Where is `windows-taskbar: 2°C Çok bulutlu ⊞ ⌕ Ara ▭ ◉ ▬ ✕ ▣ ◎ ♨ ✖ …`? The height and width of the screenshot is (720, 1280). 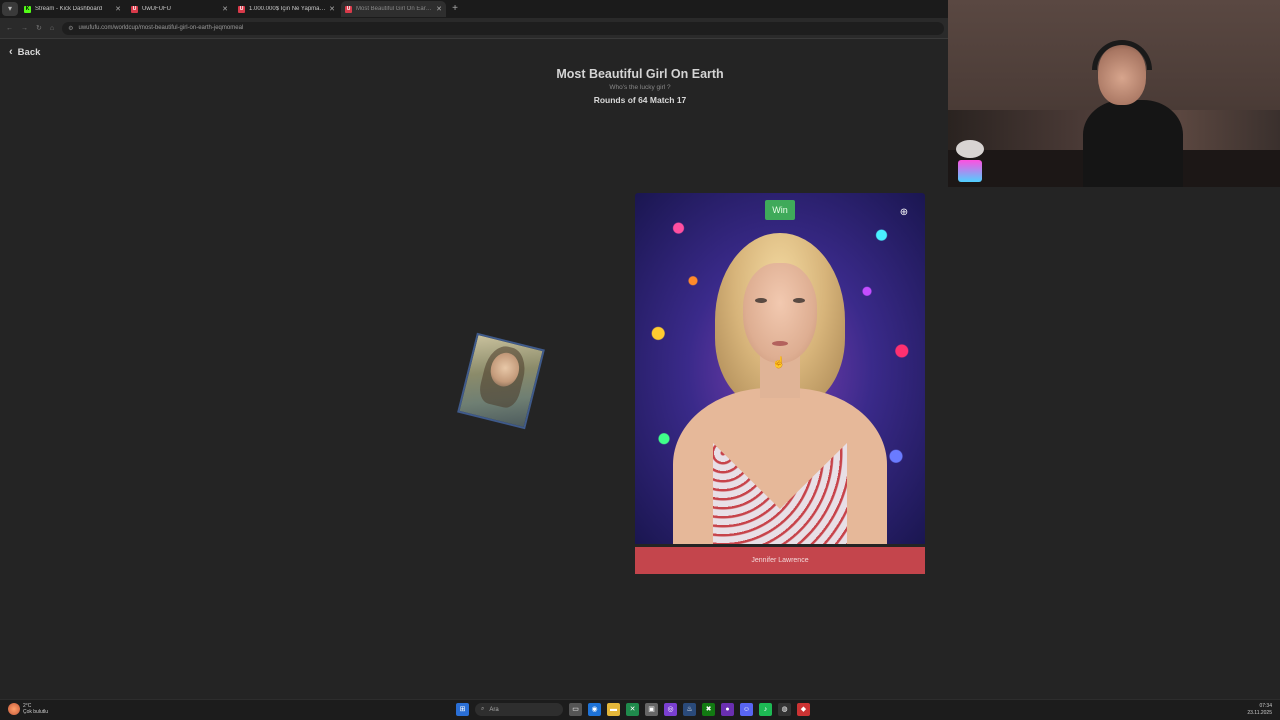
windows-taskbar: 2°C Çok bulutlu ⊞ ⌕ Ara ▭ ◉ ▬ ✕ ▣ ◎ ♨ ✖ … is located at coordinates (640, 709).